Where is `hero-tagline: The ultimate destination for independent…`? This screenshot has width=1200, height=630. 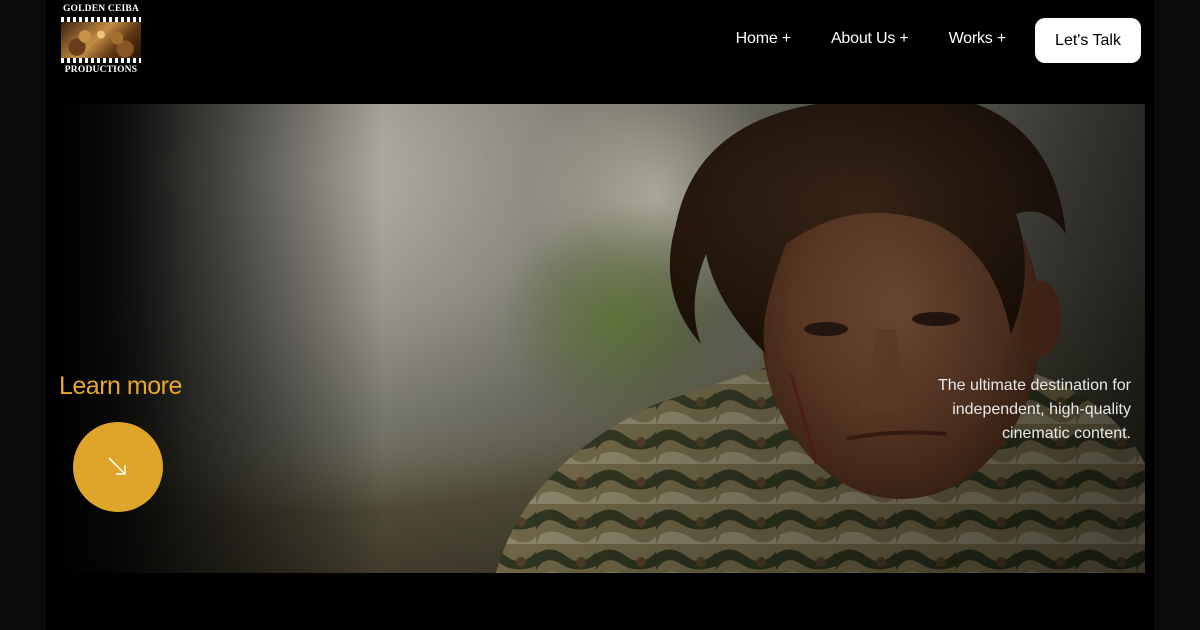
hero-tagline: The ultimate destination for independent… is located at coordinates (1021, 410).